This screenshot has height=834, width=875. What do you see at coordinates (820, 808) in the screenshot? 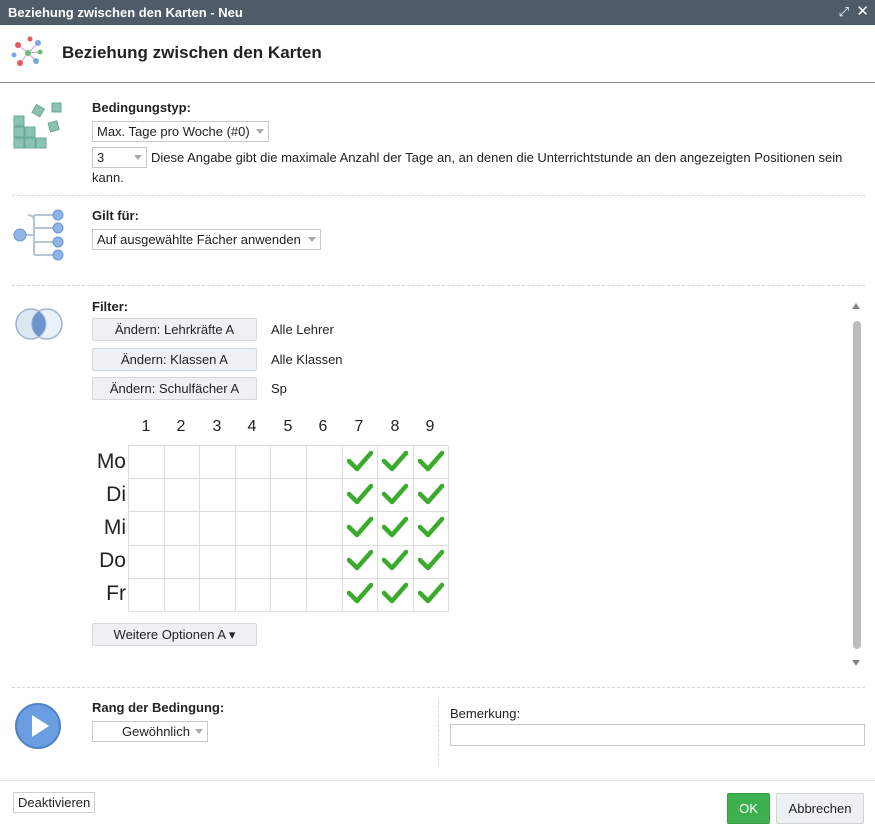
I see `cancel-button: Abbrechen` at bounding box center [820, 808].